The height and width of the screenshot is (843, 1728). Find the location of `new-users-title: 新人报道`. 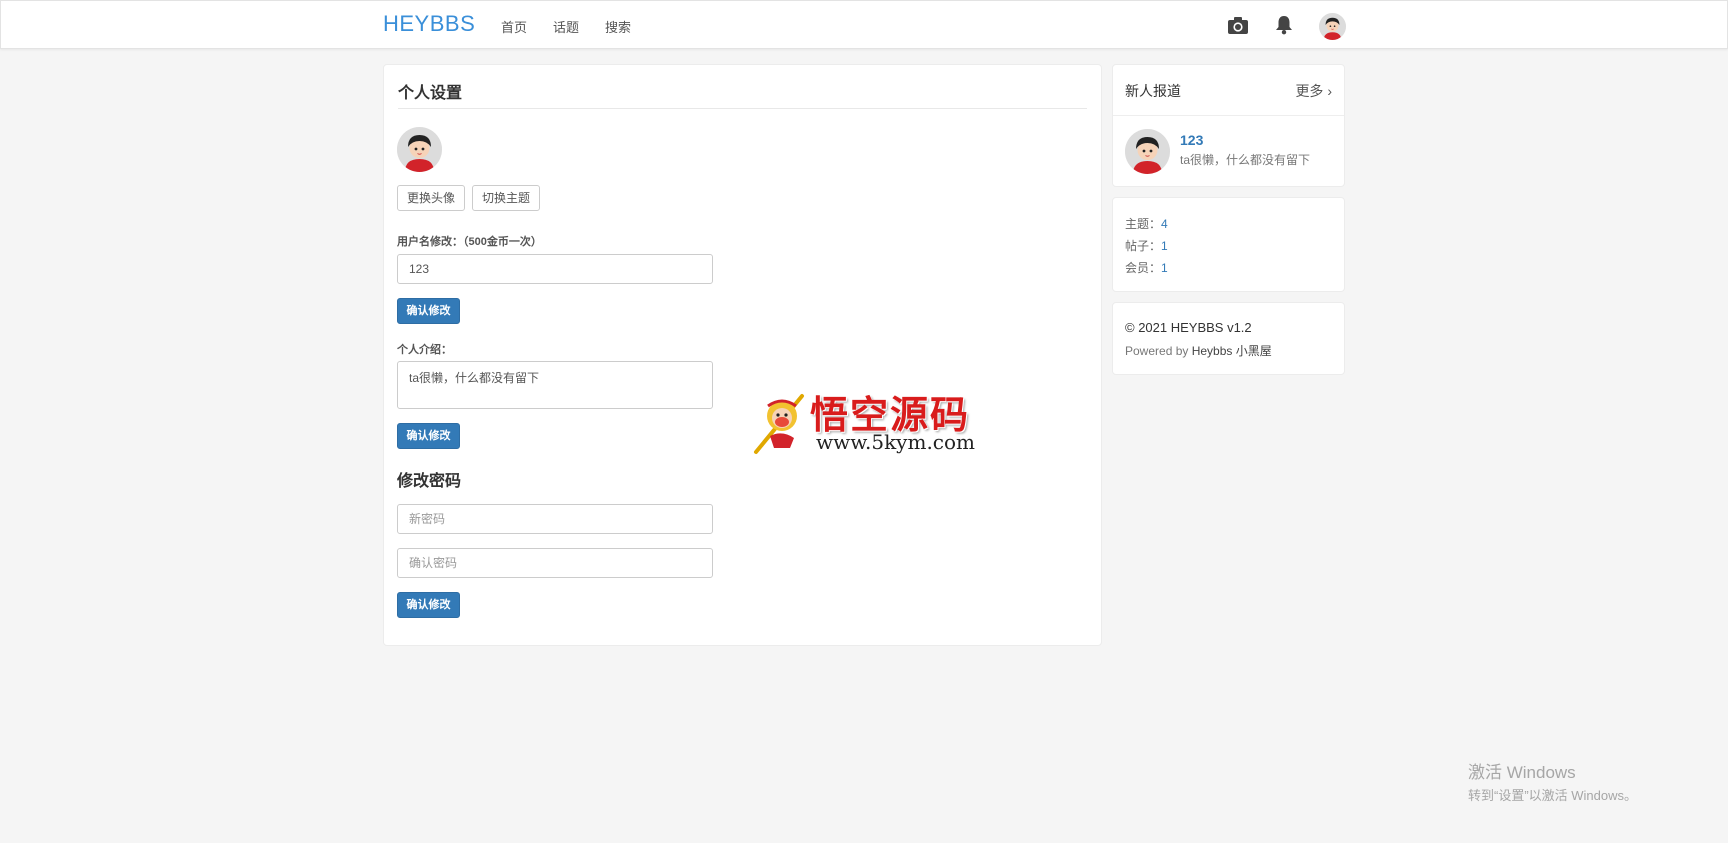

new-users-title: 新人报道 is located at coordinates (1153, 91).